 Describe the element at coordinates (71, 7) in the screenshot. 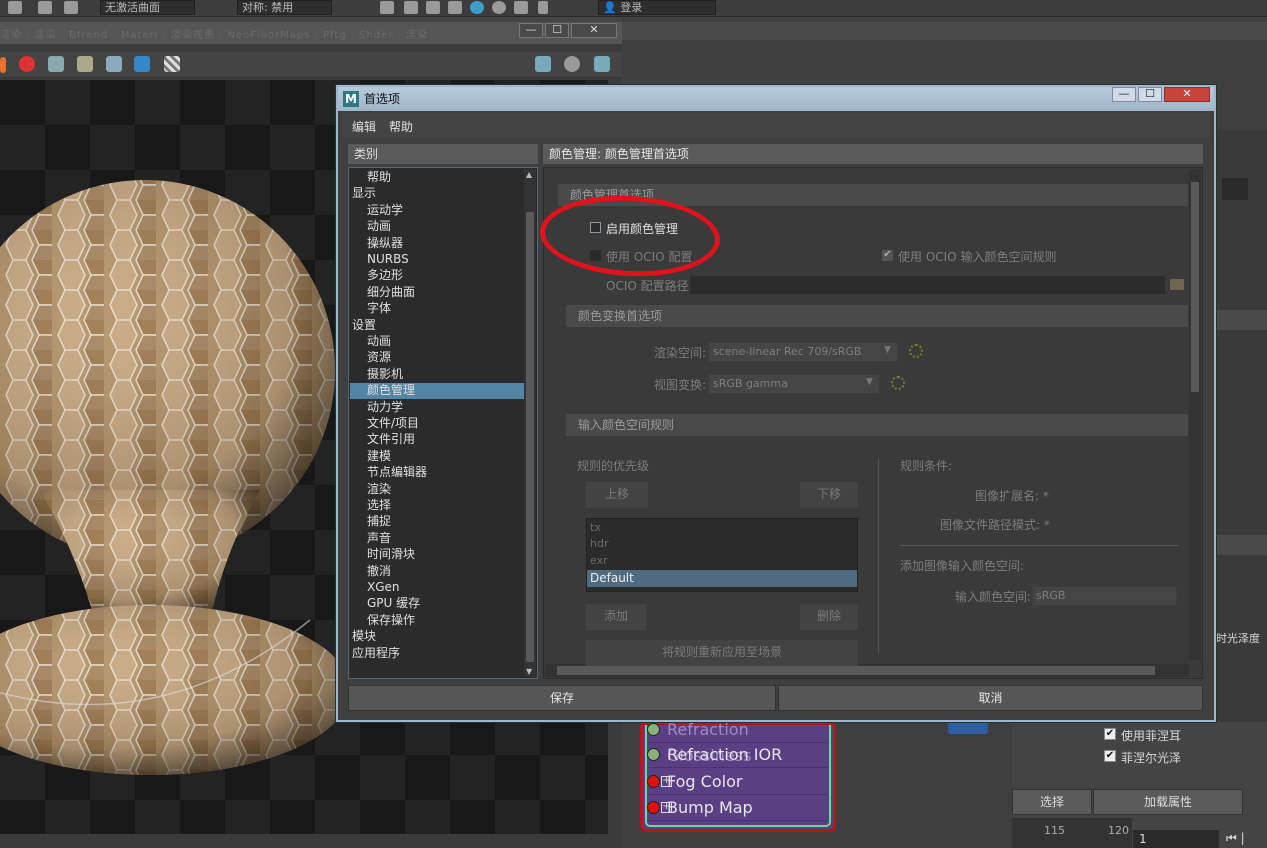

I see `move-tool-icon` at that location.